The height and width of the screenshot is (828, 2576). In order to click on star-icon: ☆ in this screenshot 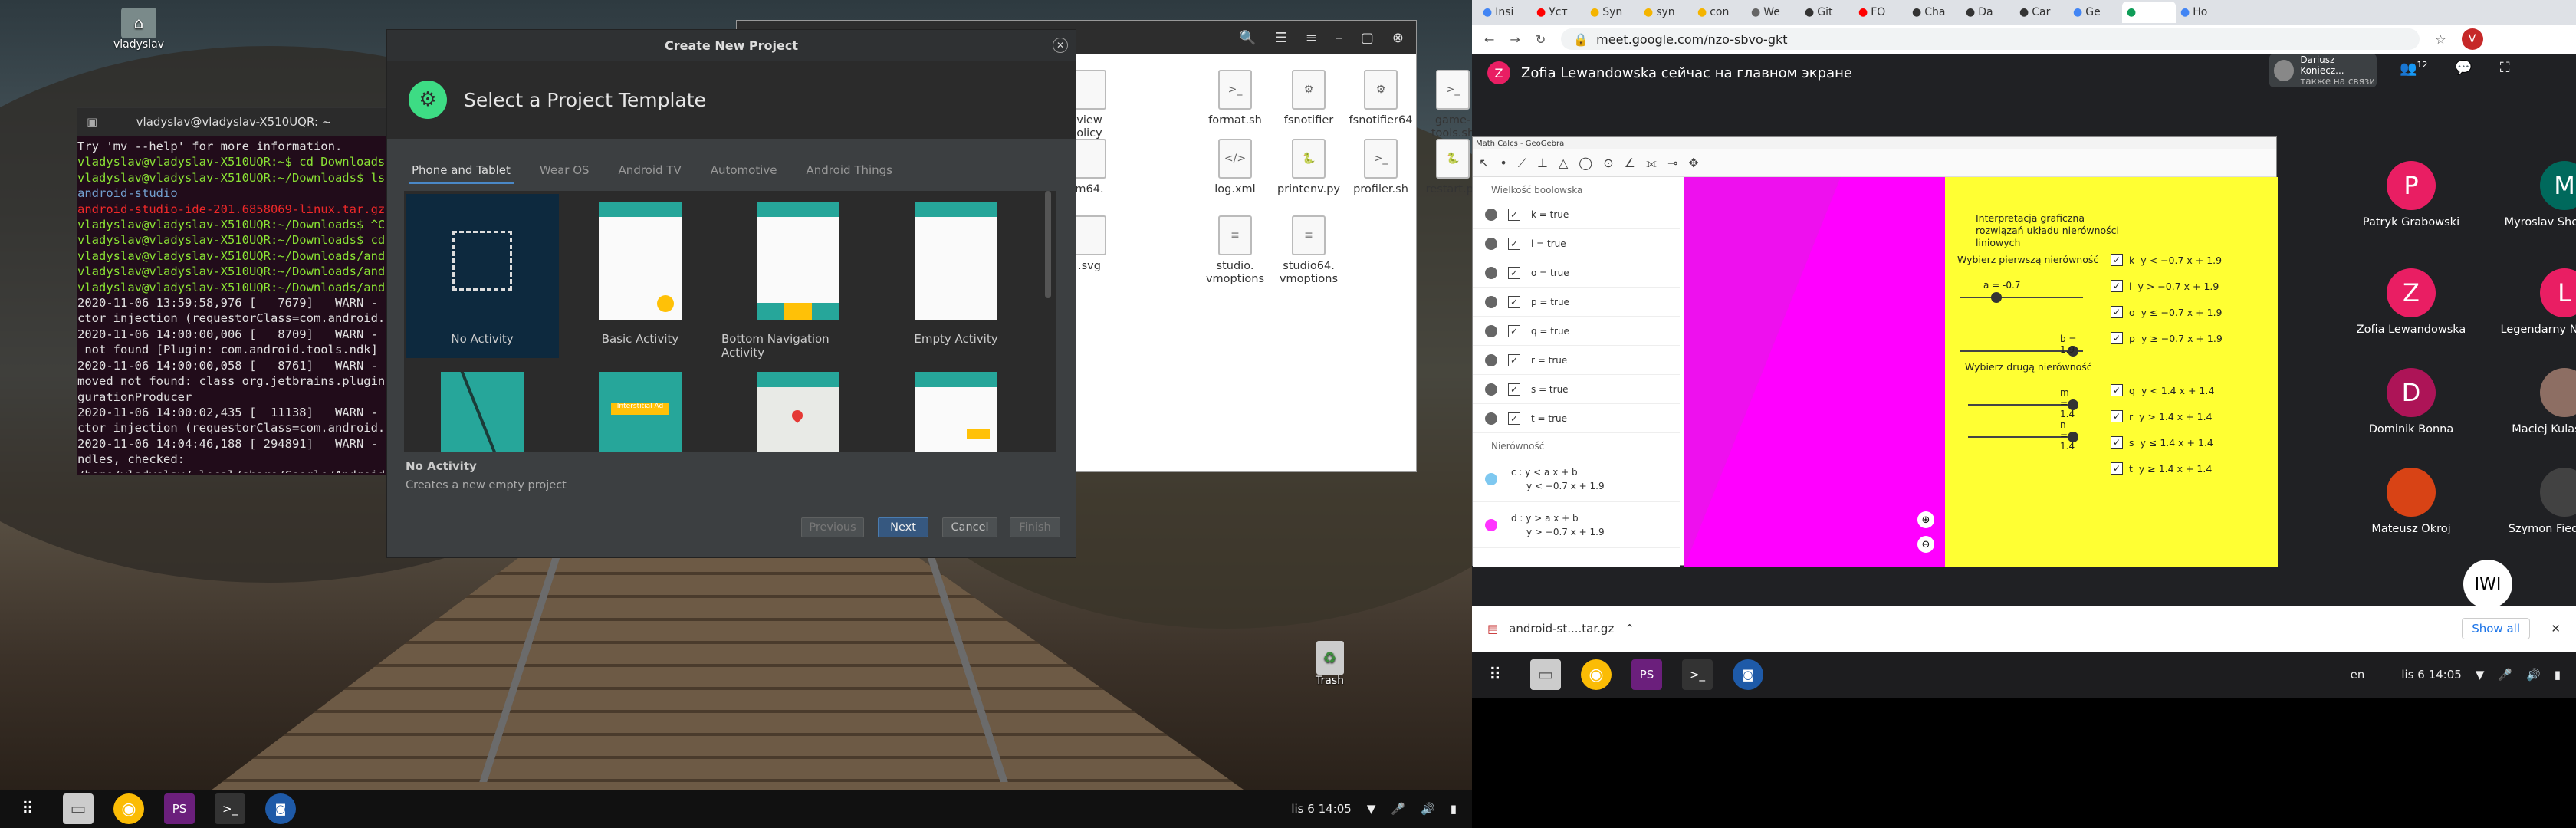, I will do `click(2441, 39)`.